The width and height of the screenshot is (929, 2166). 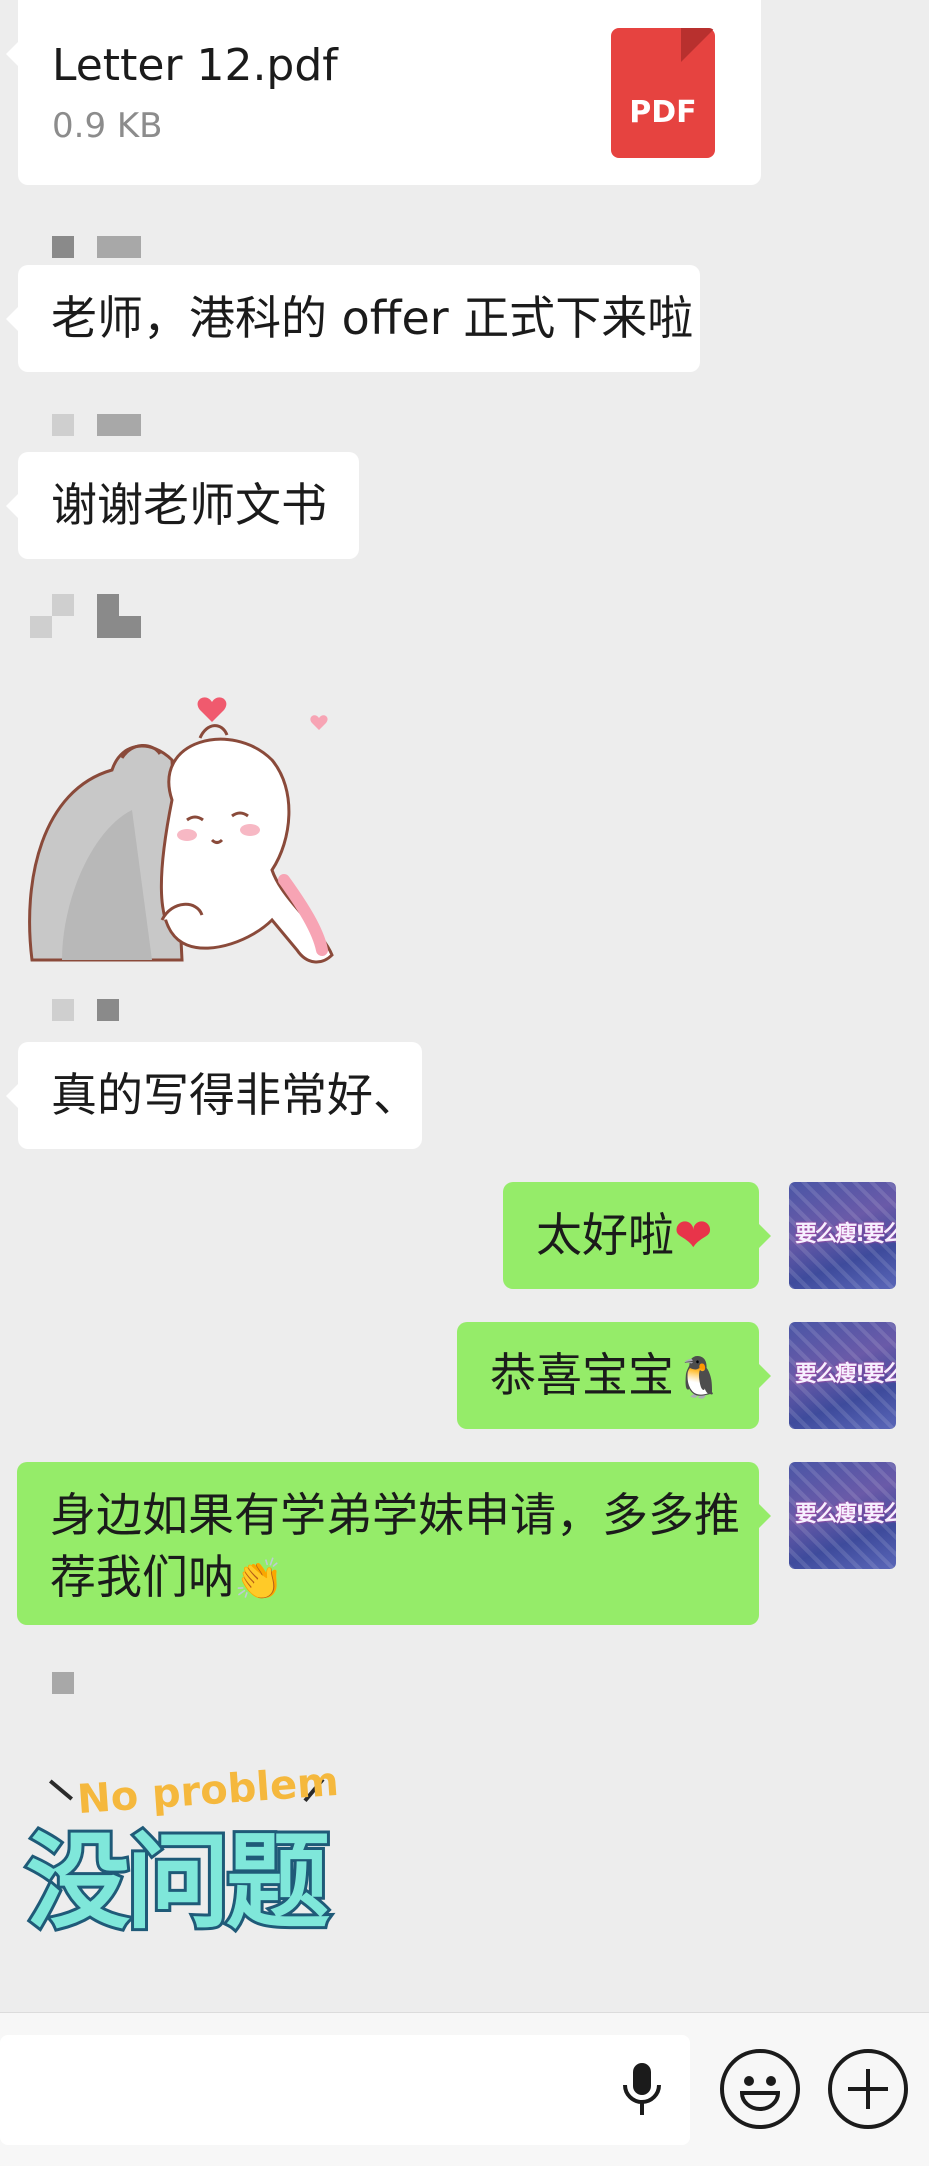 I want to click on pdf-badge: PDF, so click(x=663, y=112).